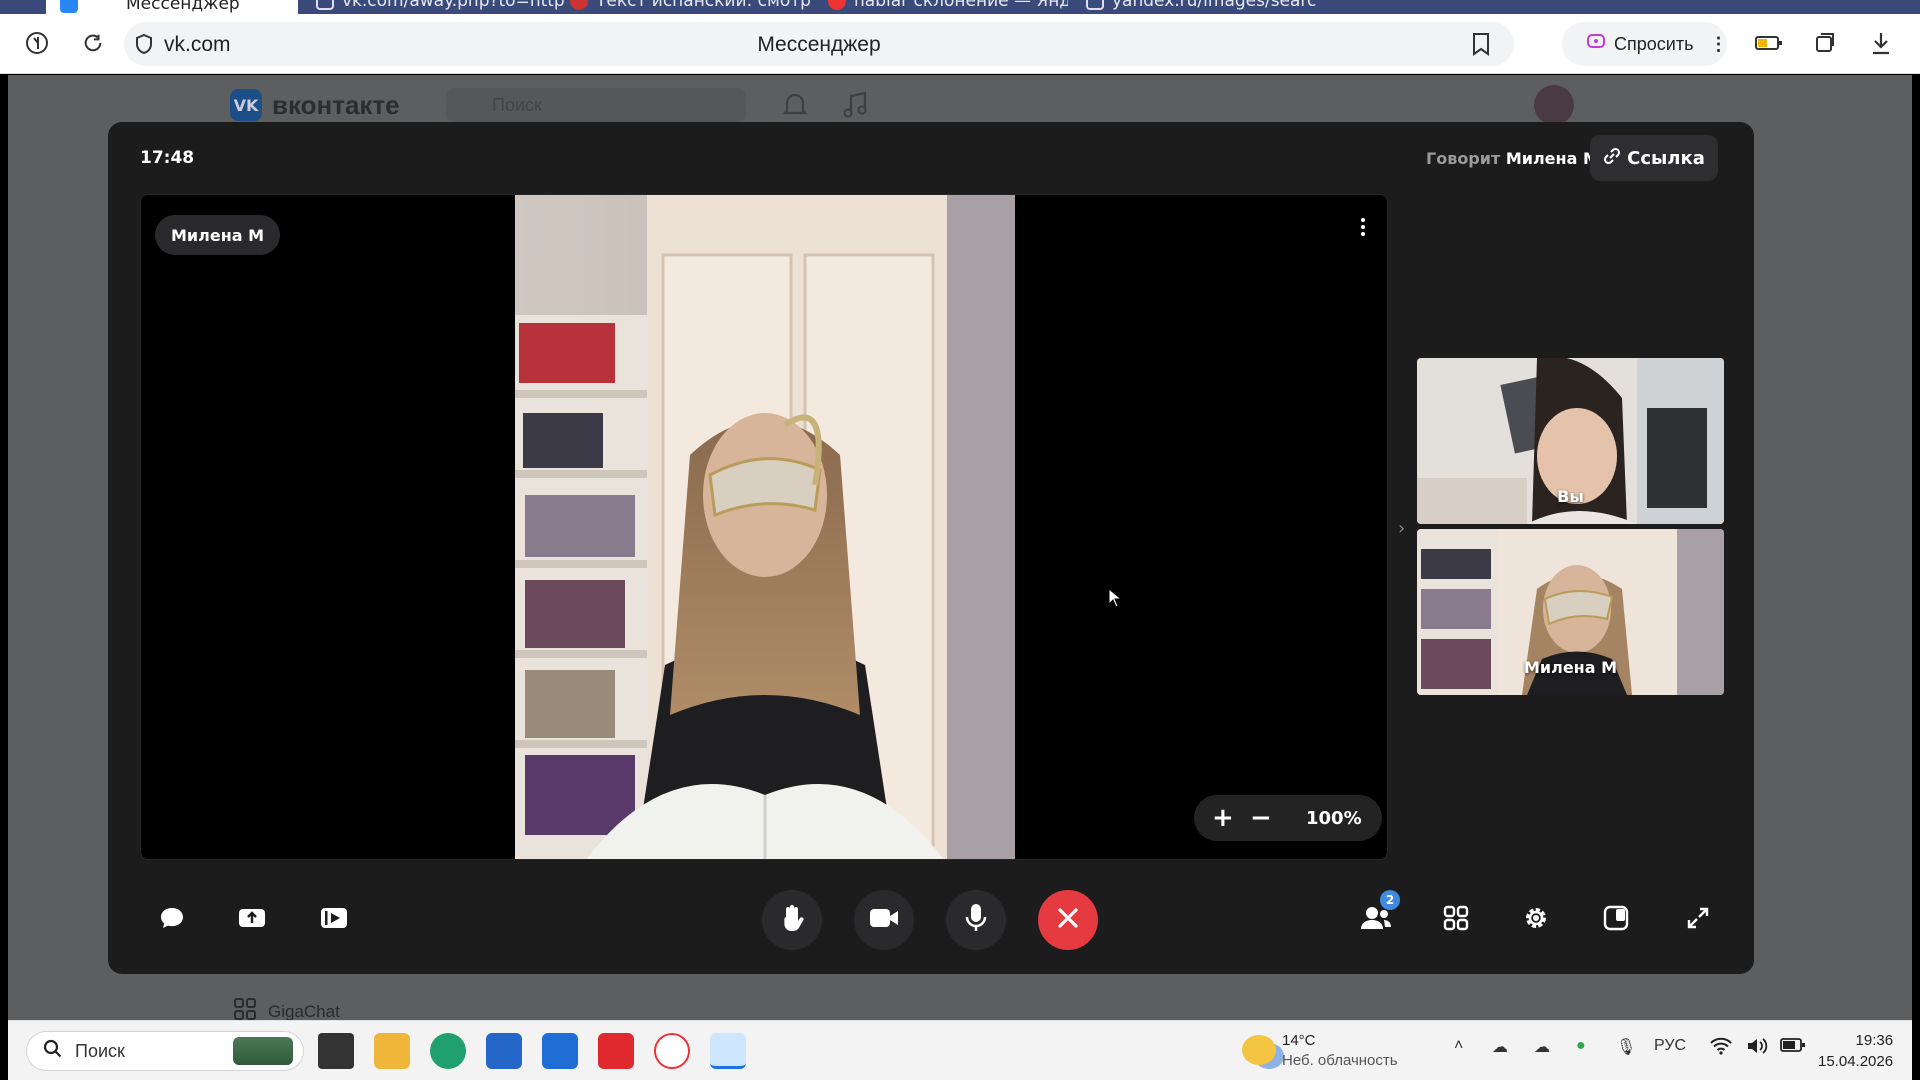 The height and width of the screenshot is (1080, 1920). Describe the element at coordinates (560, 1051) in the screenshot. I see `outlook-icon` at that location.